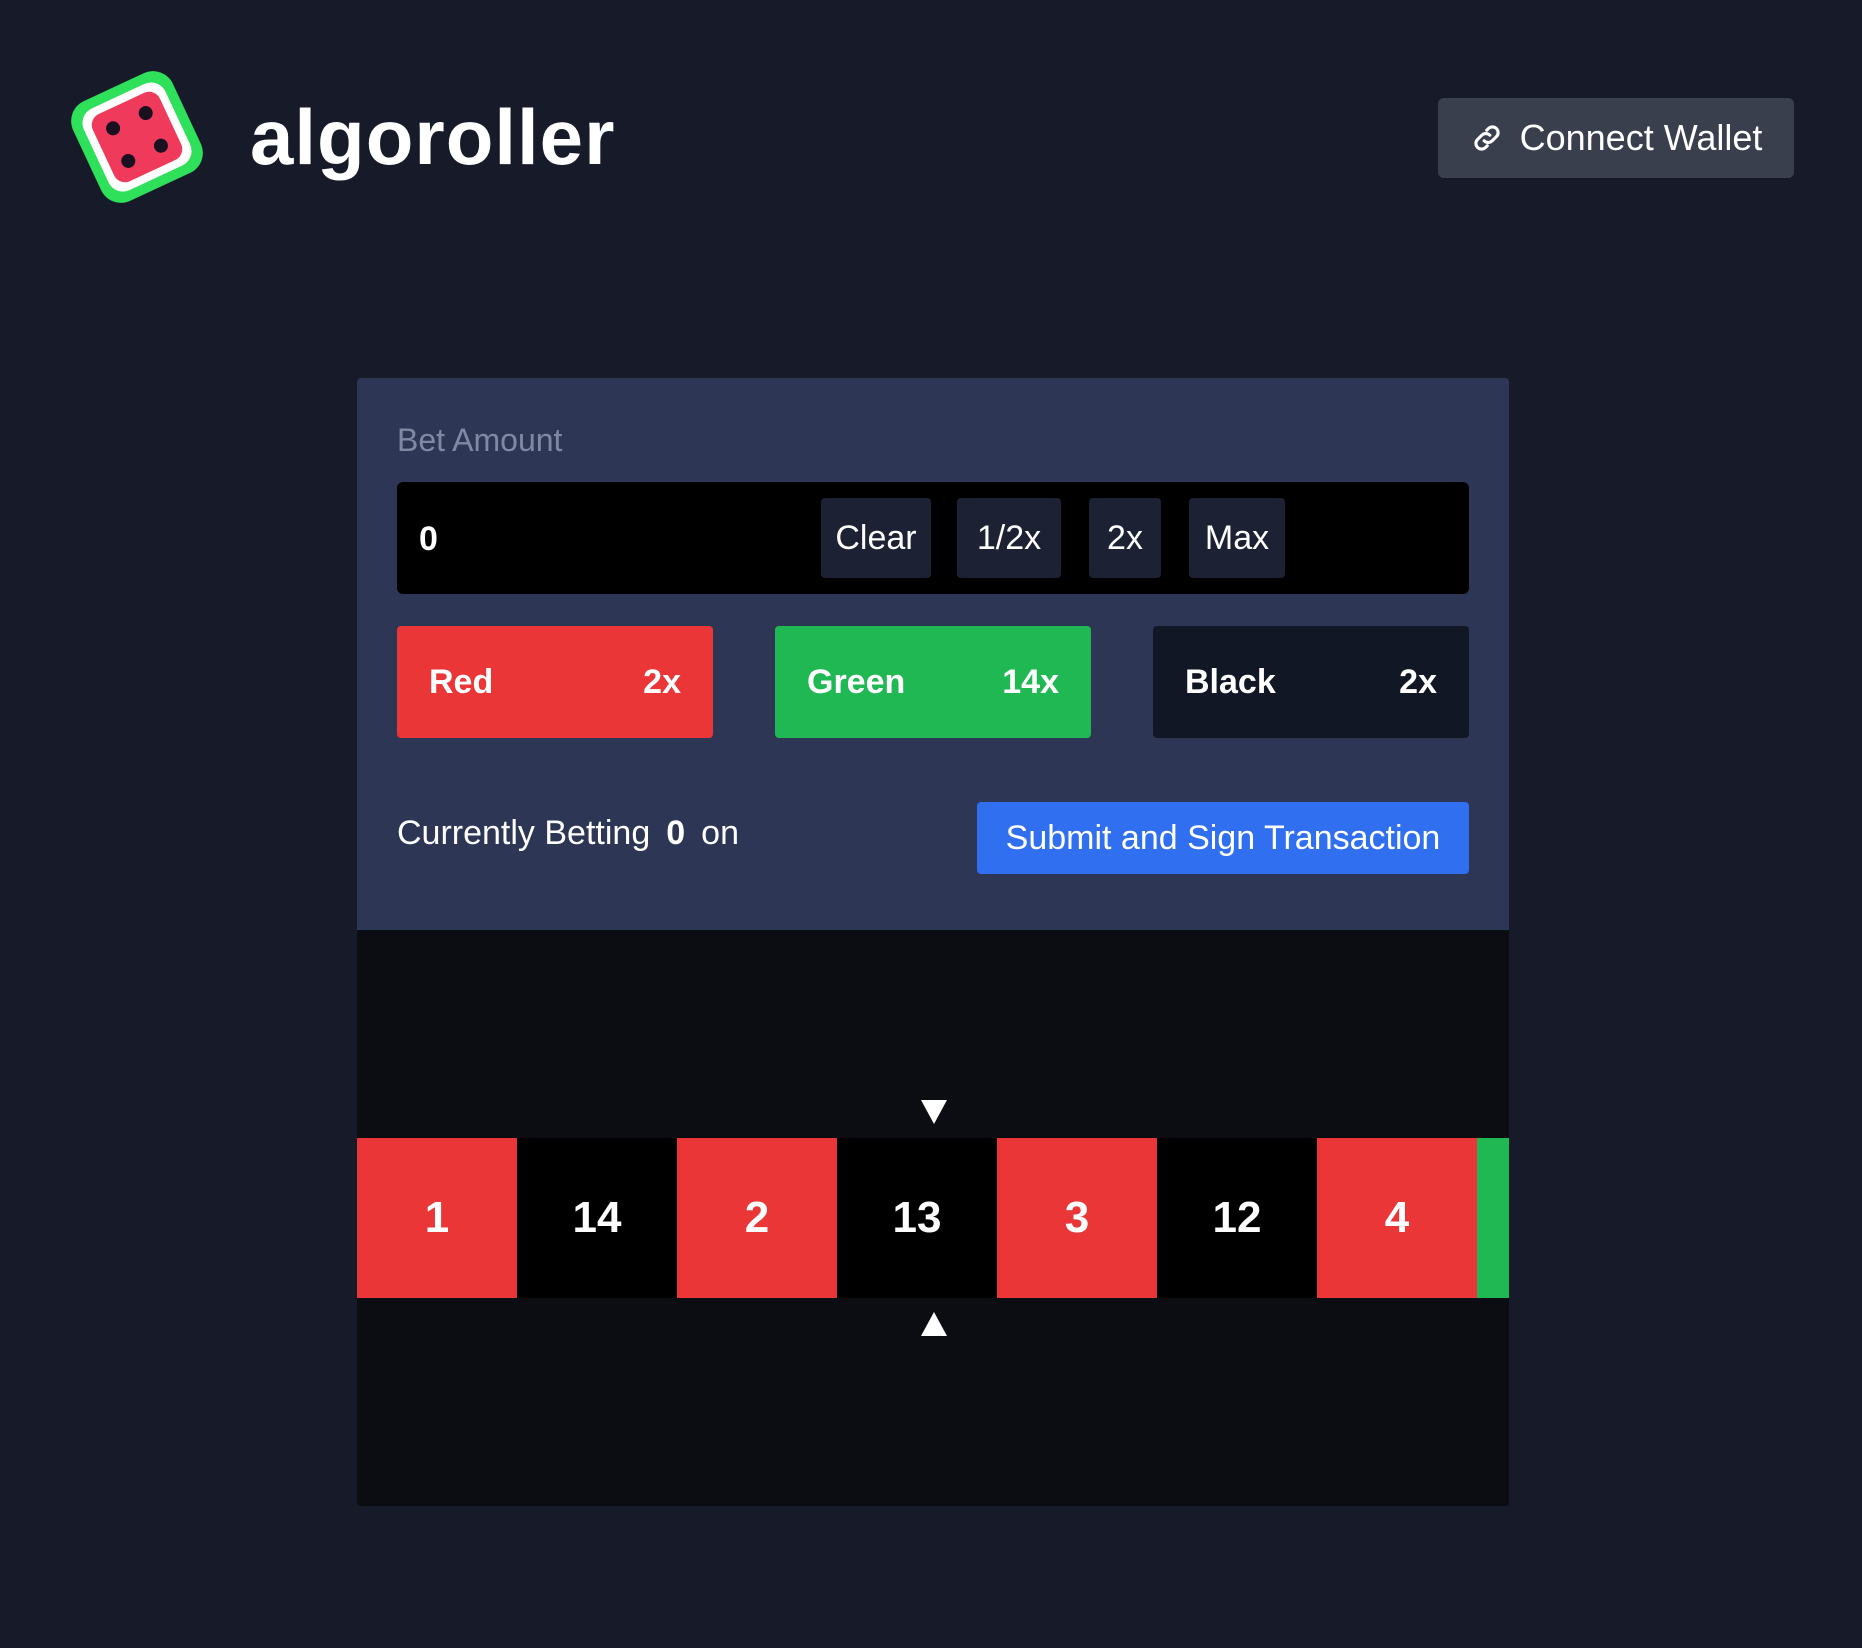 This screenshot has width=1862, height=1648. Describe the element at coordinates (1223, 838) in the screenshot. I see `submit-transaction-button: Submit and Sign Transaction` at that location.